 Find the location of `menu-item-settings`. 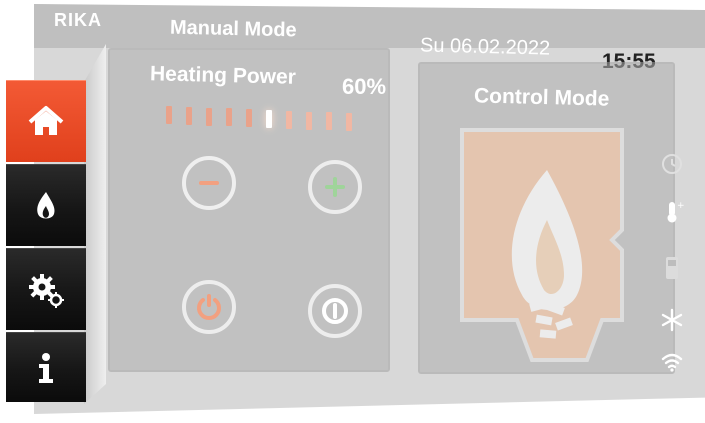

menu-item-settings is located at coordinates (46, 289).